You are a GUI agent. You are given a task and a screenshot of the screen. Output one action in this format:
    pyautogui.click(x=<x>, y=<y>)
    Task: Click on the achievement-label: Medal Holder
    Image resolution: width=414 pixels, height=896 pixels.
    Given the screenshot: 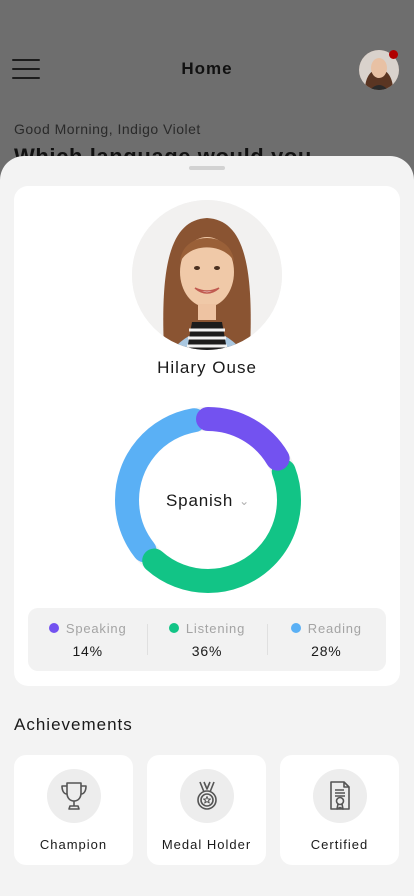 What is the action you would take?
    pyautogui.click(x=206, y=844)
    